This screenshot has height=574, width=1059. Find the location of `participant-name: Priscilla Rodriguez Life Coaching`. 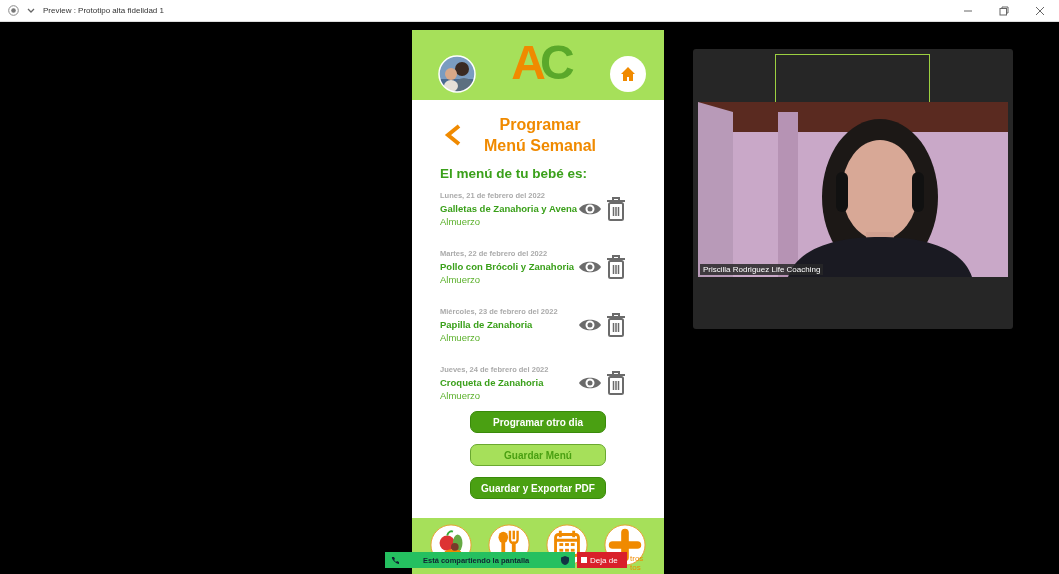

participant-name: Priscilla Rodriguez Life Coaching is located at coordinates (762, 269).